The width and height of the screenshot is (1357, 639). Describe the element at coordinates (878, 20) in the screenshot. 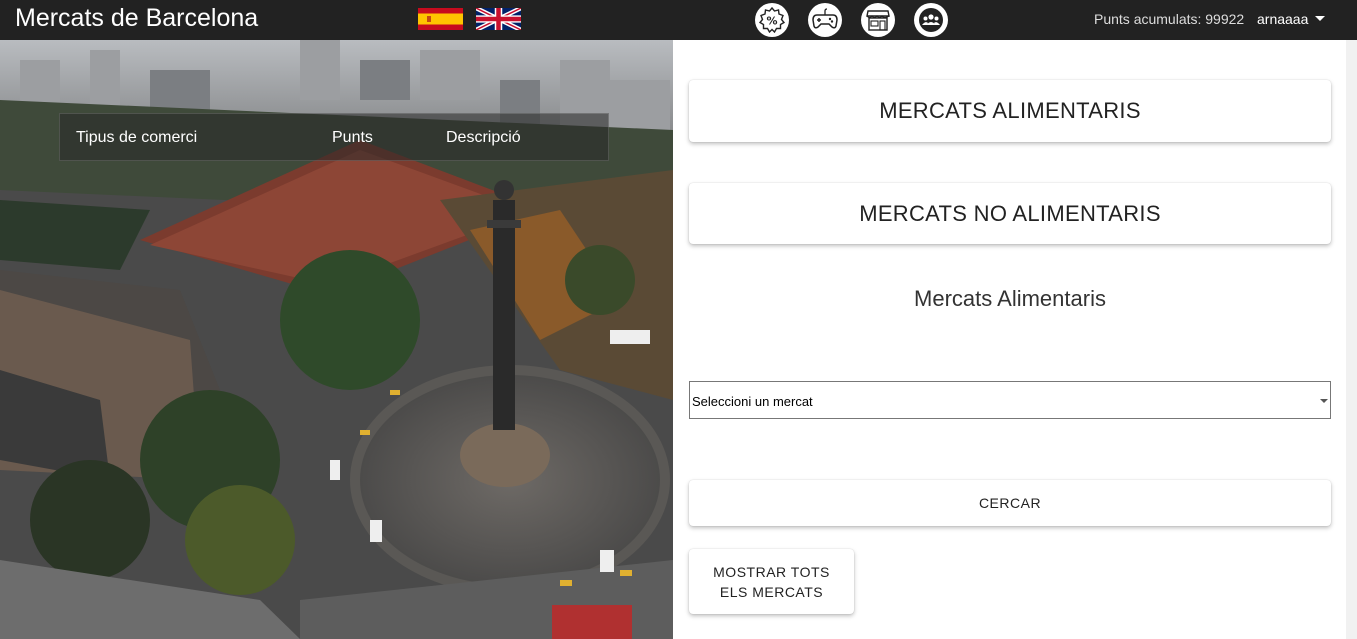

I see `store-icon` at that location.